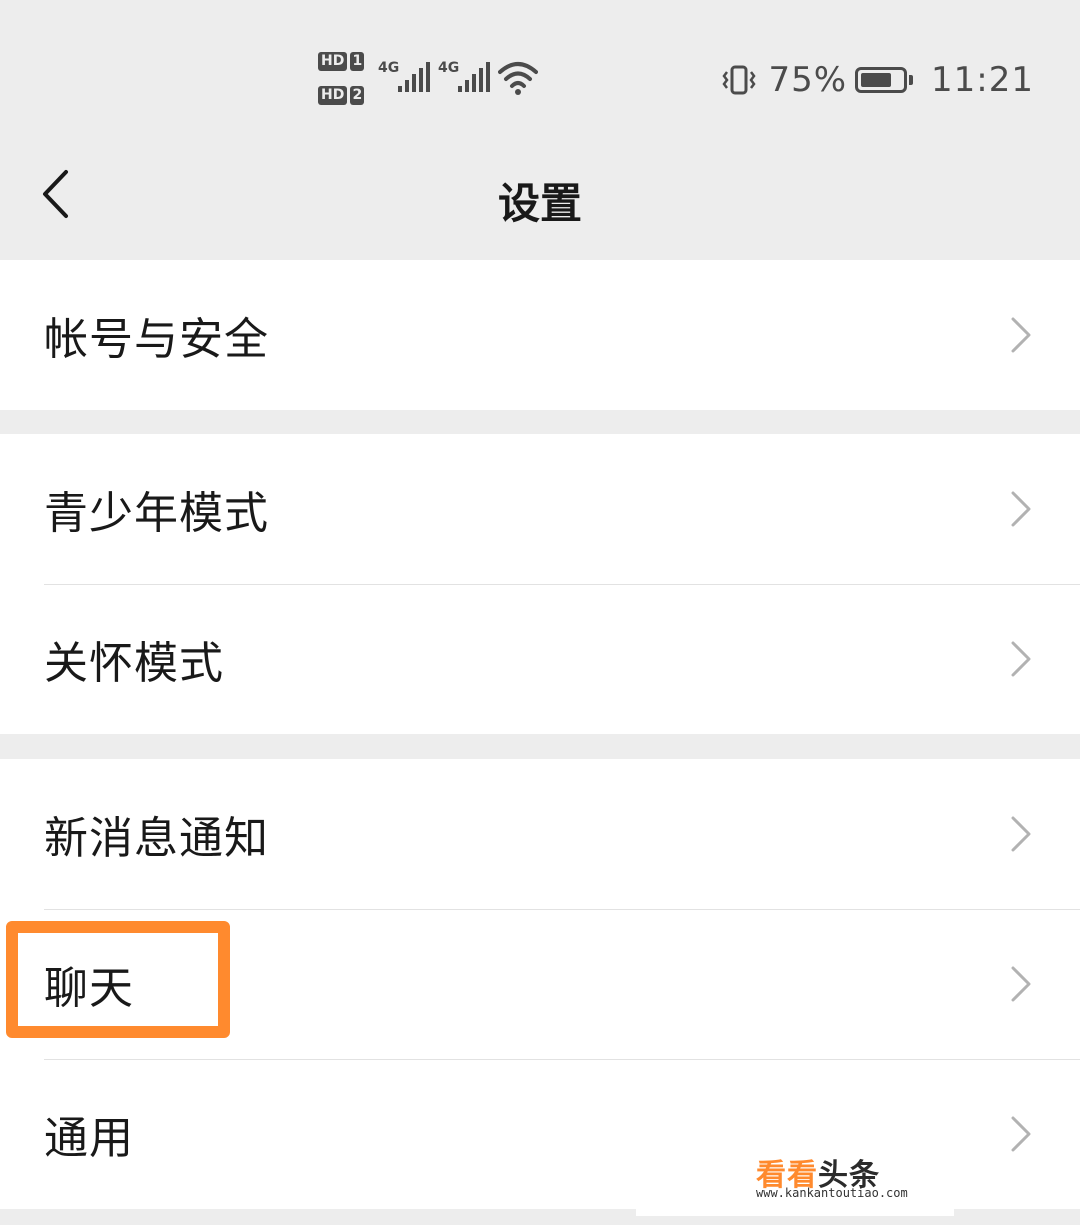 The height and width of the screenshot is (1225, 1080). What do you see at coordinates (540, 984) in the screenshot?
I see `settings-item-chat: 聊天` at bounding box center [540, 984].